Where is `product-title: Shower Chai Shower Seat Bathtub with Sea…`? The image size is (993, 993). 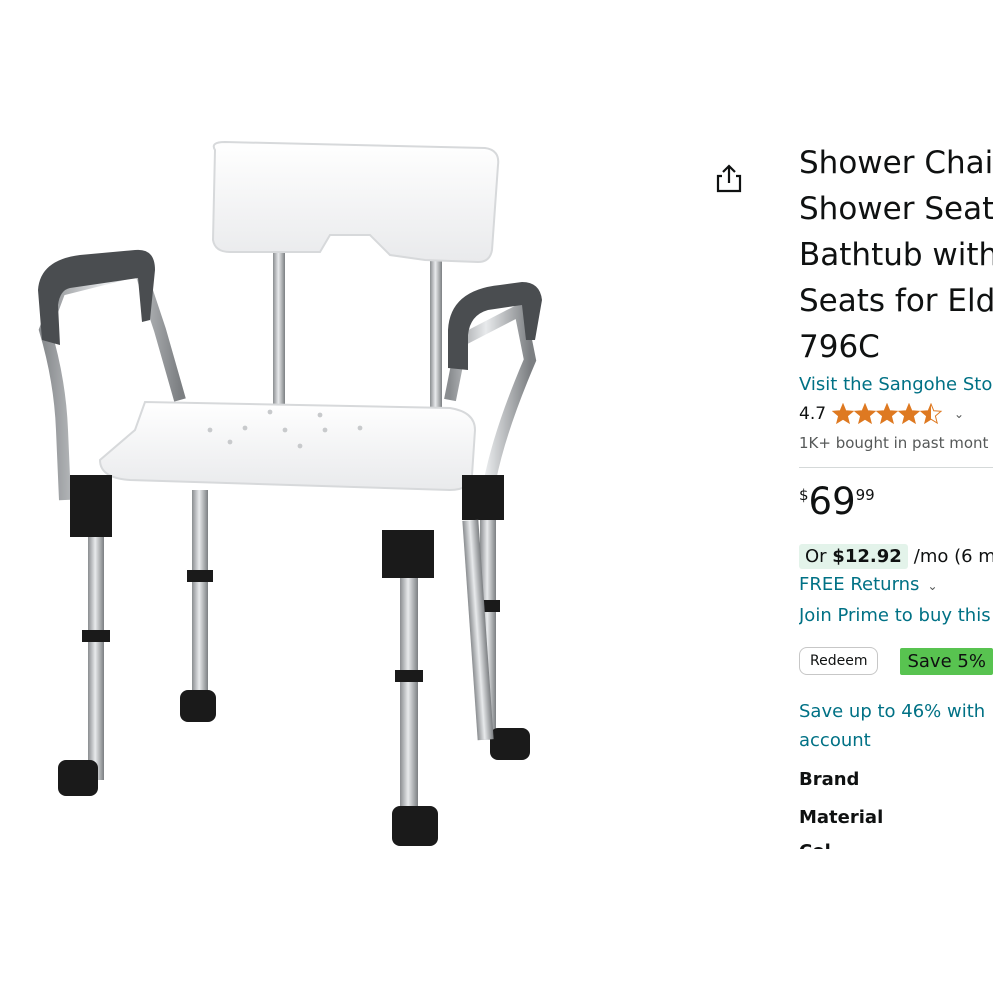
product-title: Shower Chai Shower Seat Bathtub with Sea… is located at coordinates (896, 255).